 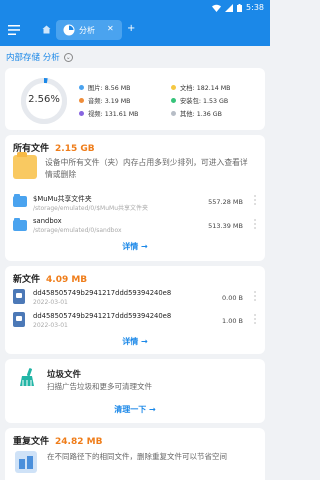 What do you see at coordinates (204, 101) in the screenshot?
I see `legend-label: 安装包: 1.53 GB` at bounding box center [204, 101].